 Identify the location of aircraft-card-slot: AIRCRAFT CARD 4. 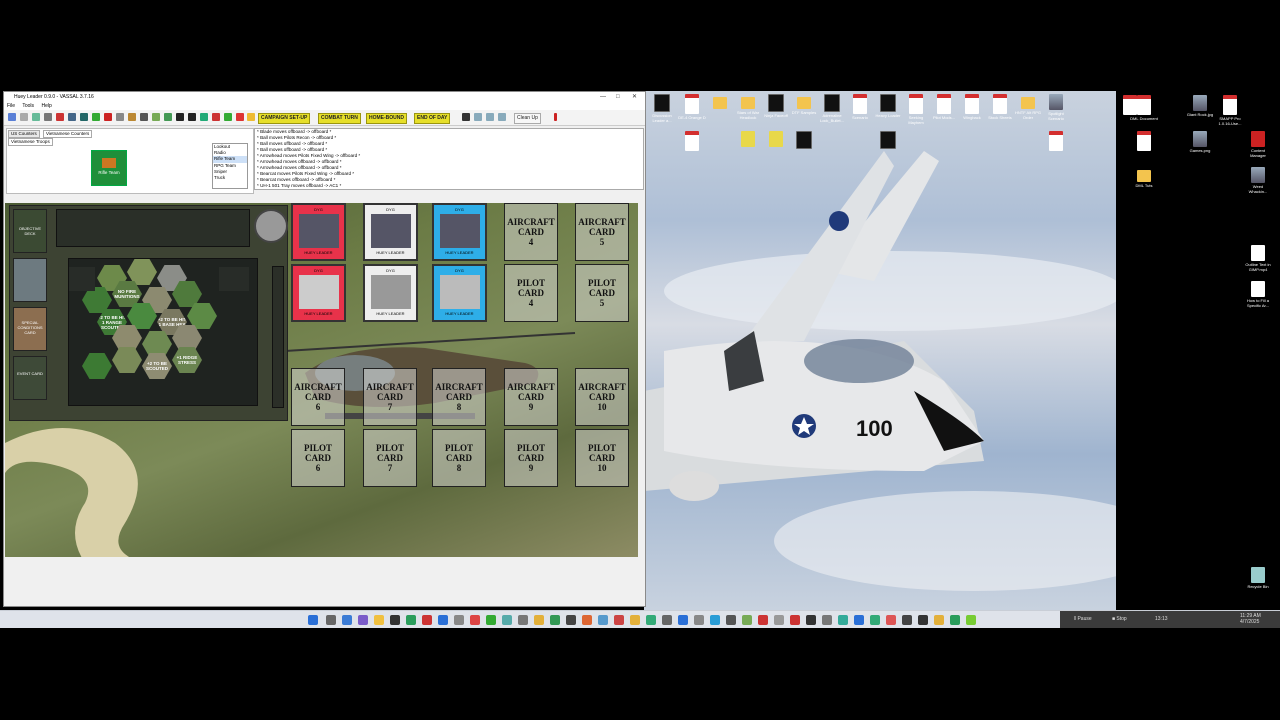
(531, 232).